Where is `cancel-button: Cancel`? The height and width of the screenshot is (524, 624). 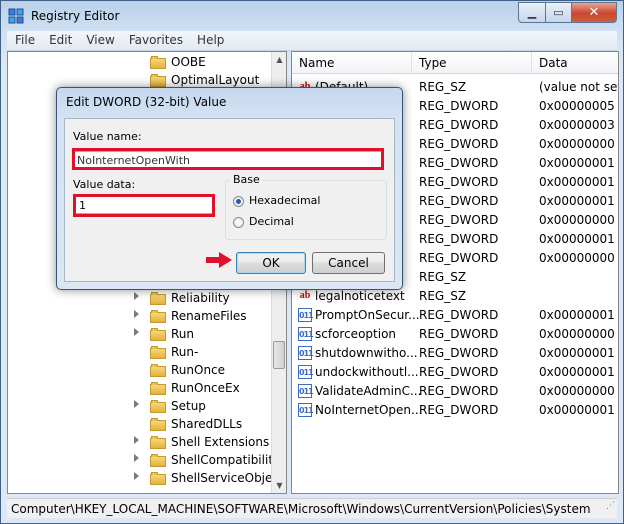 cancel-button: Cancel is located at coordinates (348, 263).